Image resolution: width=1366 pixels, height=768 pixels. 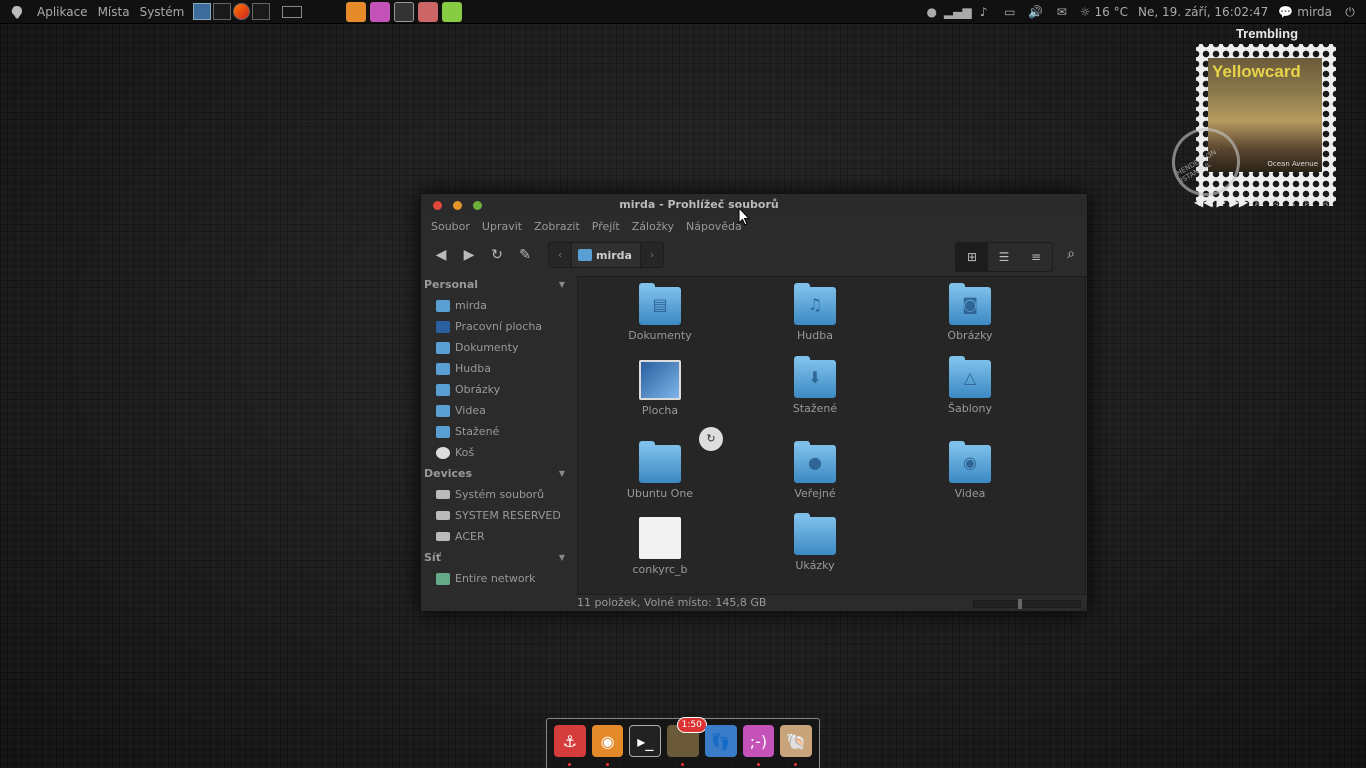 I want to click on file-item: ◙ Obrázky, so click(x=970, y=312).